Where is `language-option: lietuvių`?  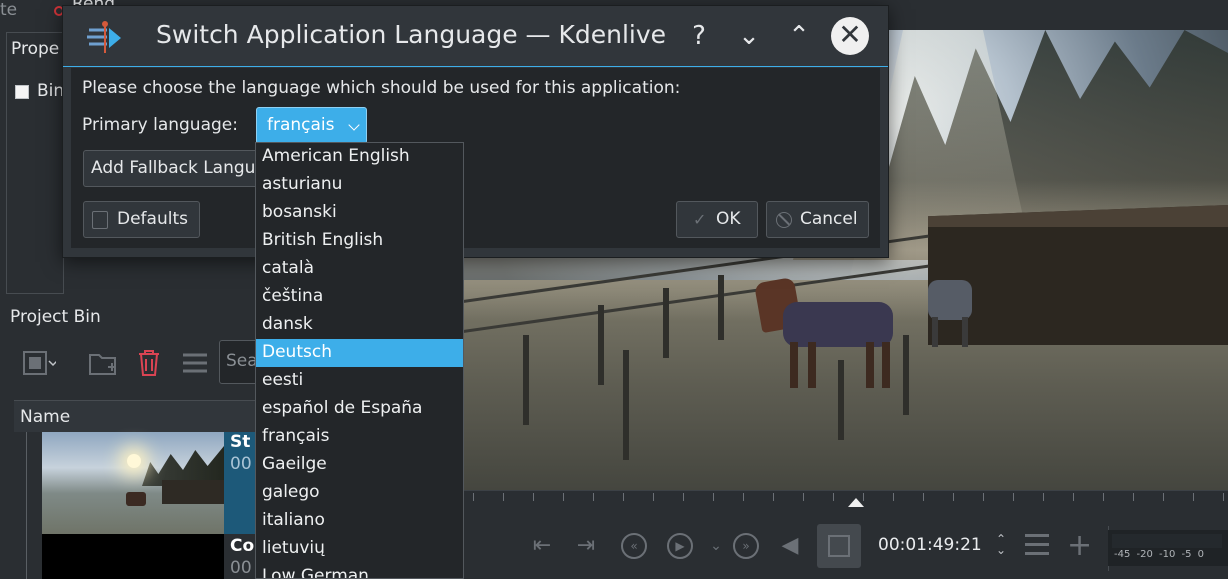
language-option: lietuvių is located at coordinates (359, 549).